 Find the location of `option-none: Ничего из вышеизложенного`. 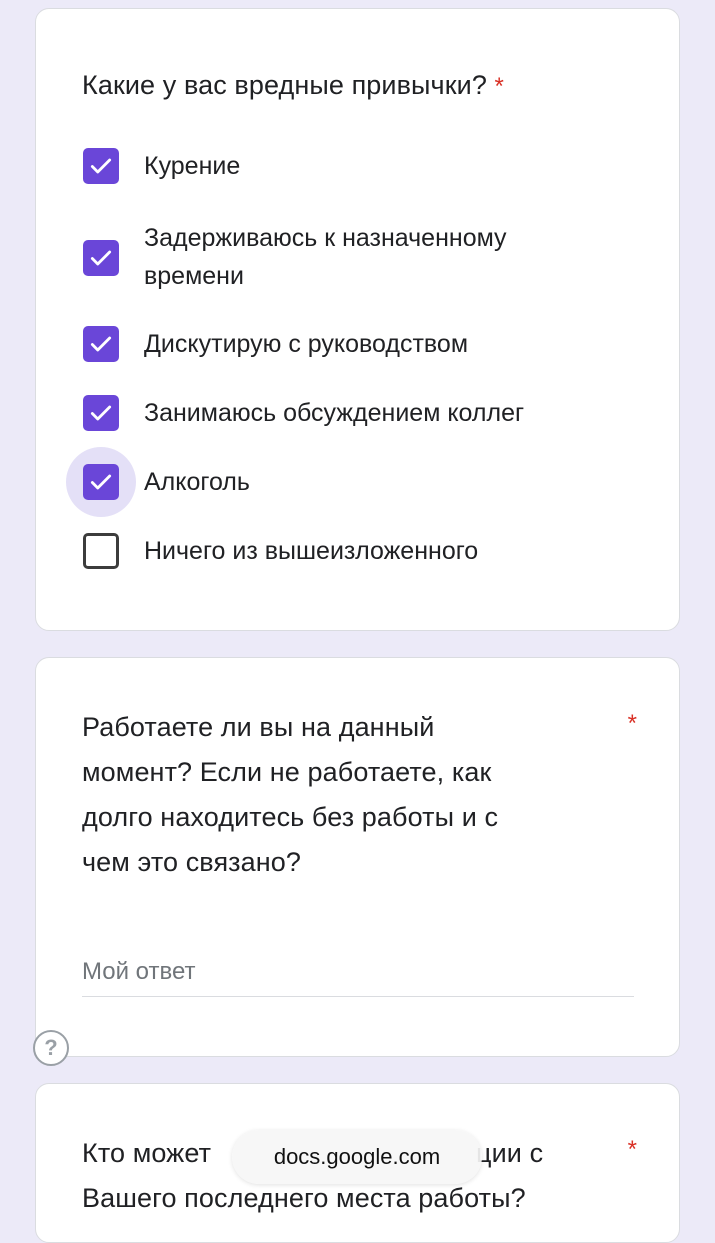

option-none: Ничего из вышеизложенного is located at coordinates (362, 551).